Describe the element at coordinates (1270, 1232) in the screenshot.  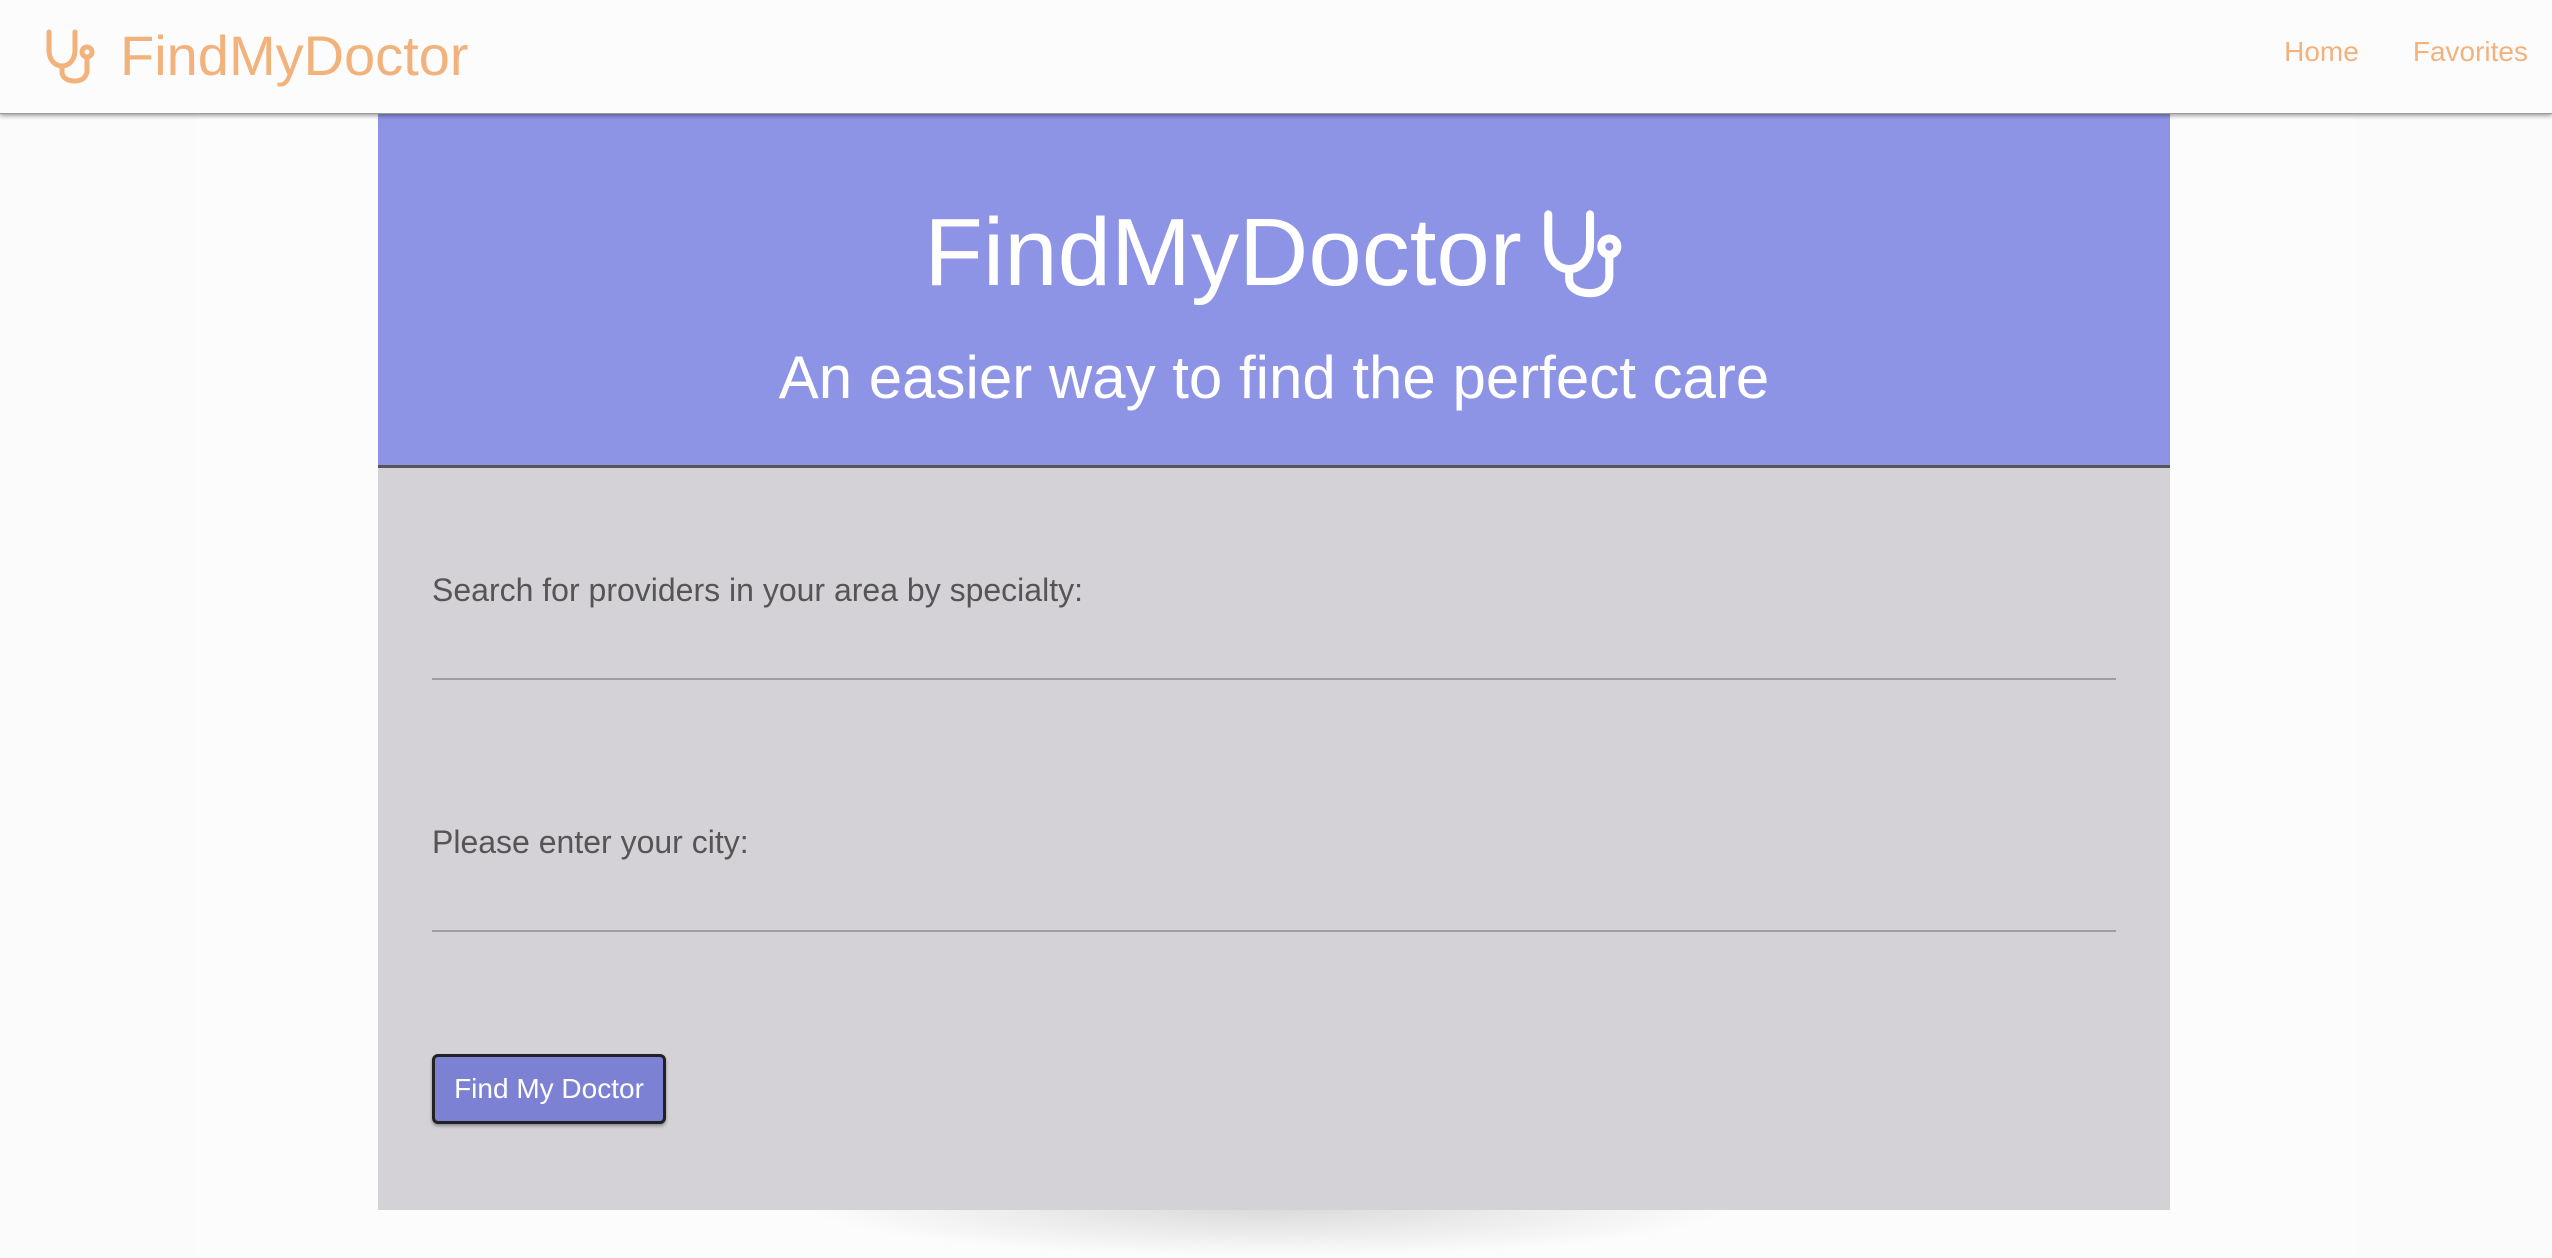
I see `card-shadow` at that location.